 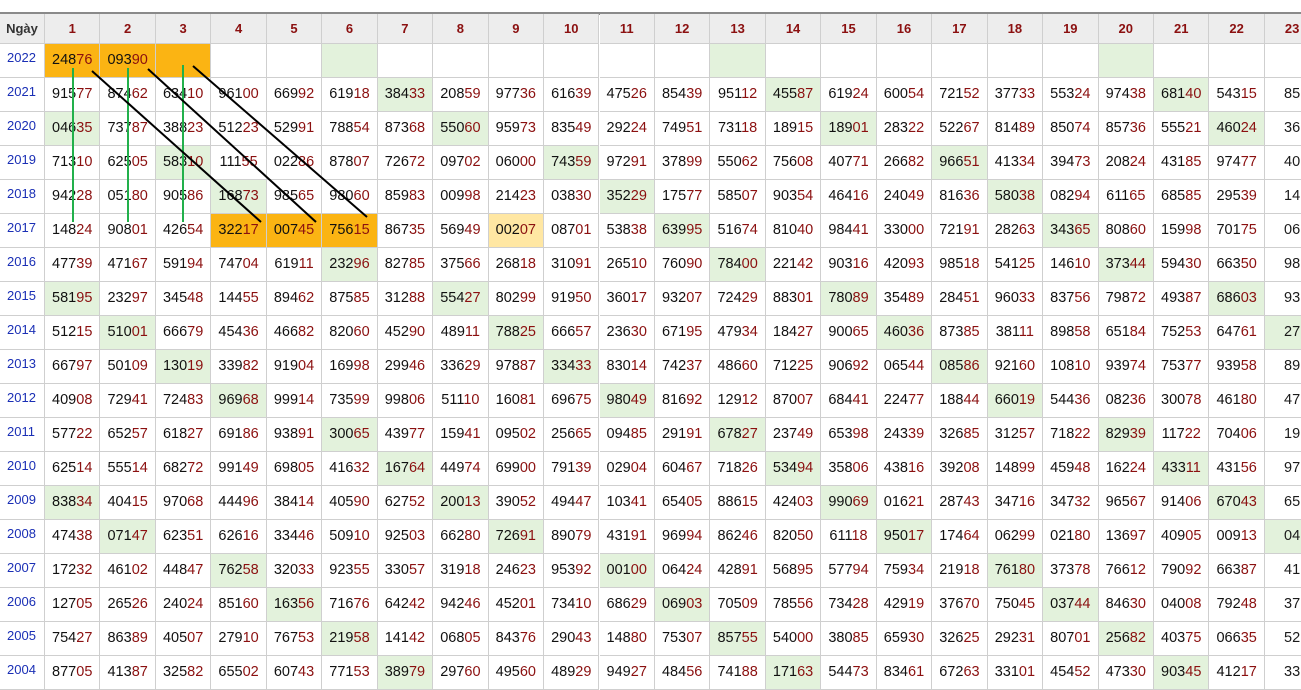 What do you see at coordinates (73, 197) in the screenshot?
I see `result-cell: 94228` at bounding box center [73, 197].